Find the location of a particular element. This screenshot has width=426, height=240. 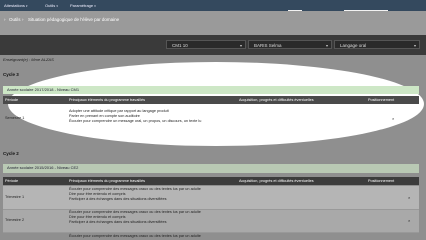

row-divider is located at coordinates (211, 232).